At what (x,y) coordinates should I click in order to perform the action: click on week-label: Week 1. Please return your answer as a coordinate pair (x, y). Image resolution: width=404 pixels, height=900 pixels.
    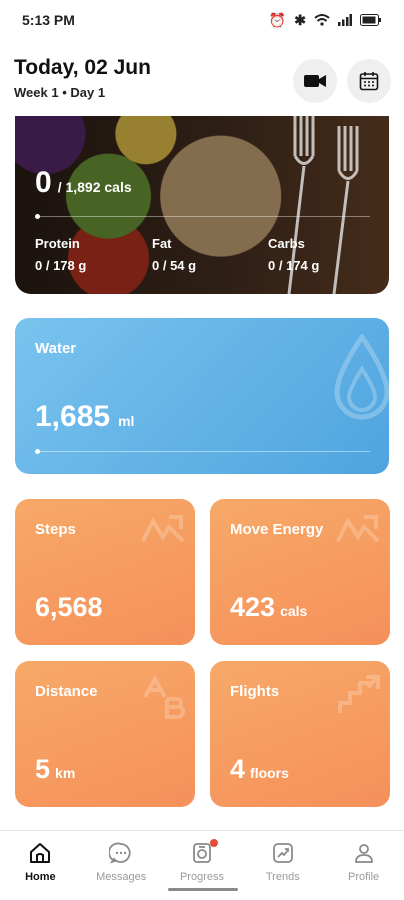
    Looking at the image, I should click on (36, 92).